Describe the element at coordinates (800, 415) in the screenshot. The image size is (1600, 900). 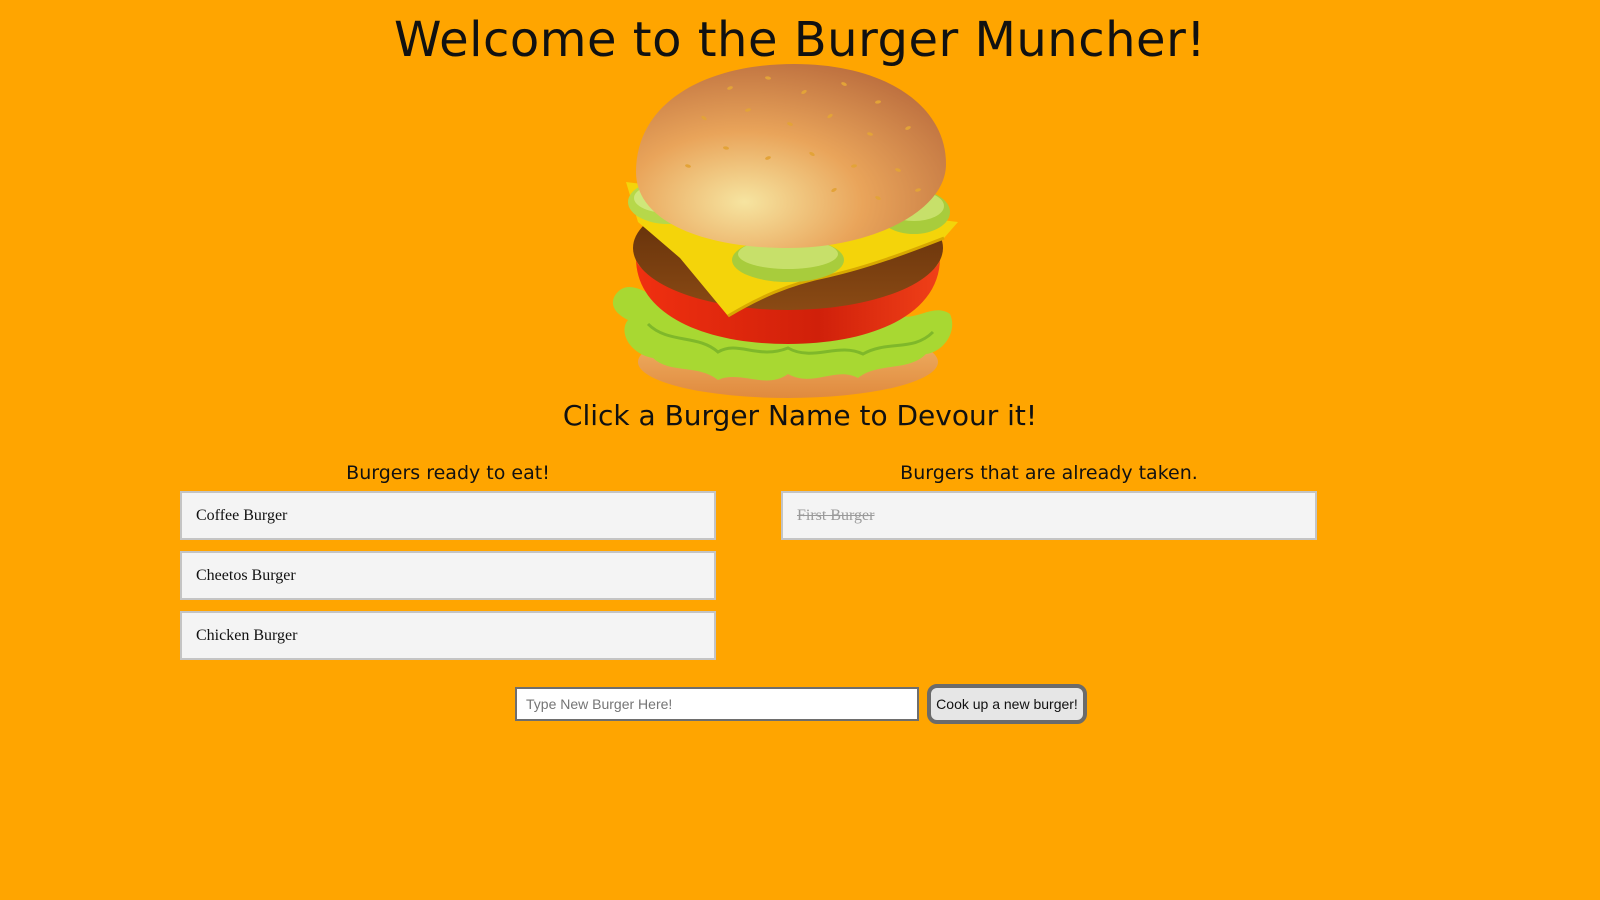
I see `instructions-heading: Click a Burger Name to Devour it!` at that location.